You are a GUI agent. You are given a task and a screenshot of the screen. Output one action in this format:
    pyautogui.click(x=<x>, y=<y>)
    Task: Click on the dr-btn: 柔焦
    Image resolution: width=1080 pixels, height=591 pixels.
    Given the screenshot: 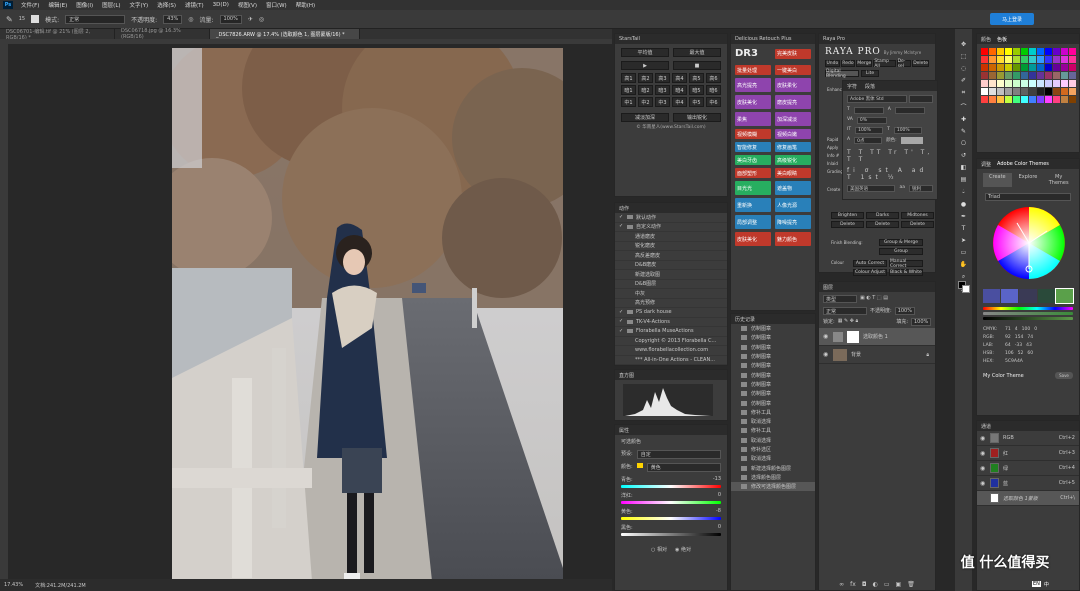 What is the action you would take?
    pyautogui.click(x=753, y=119)
    